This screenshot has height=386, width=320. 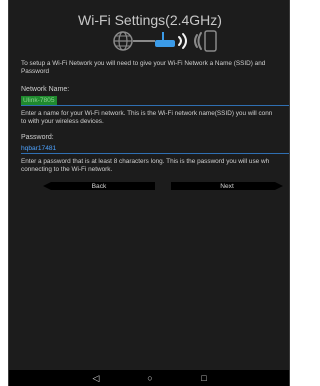 What do you see at coordinates (67, 169) in the screenshot?
I see `password-help-line-2: connecting to the Wi-Fi network.` at bounding box center [67, 169].